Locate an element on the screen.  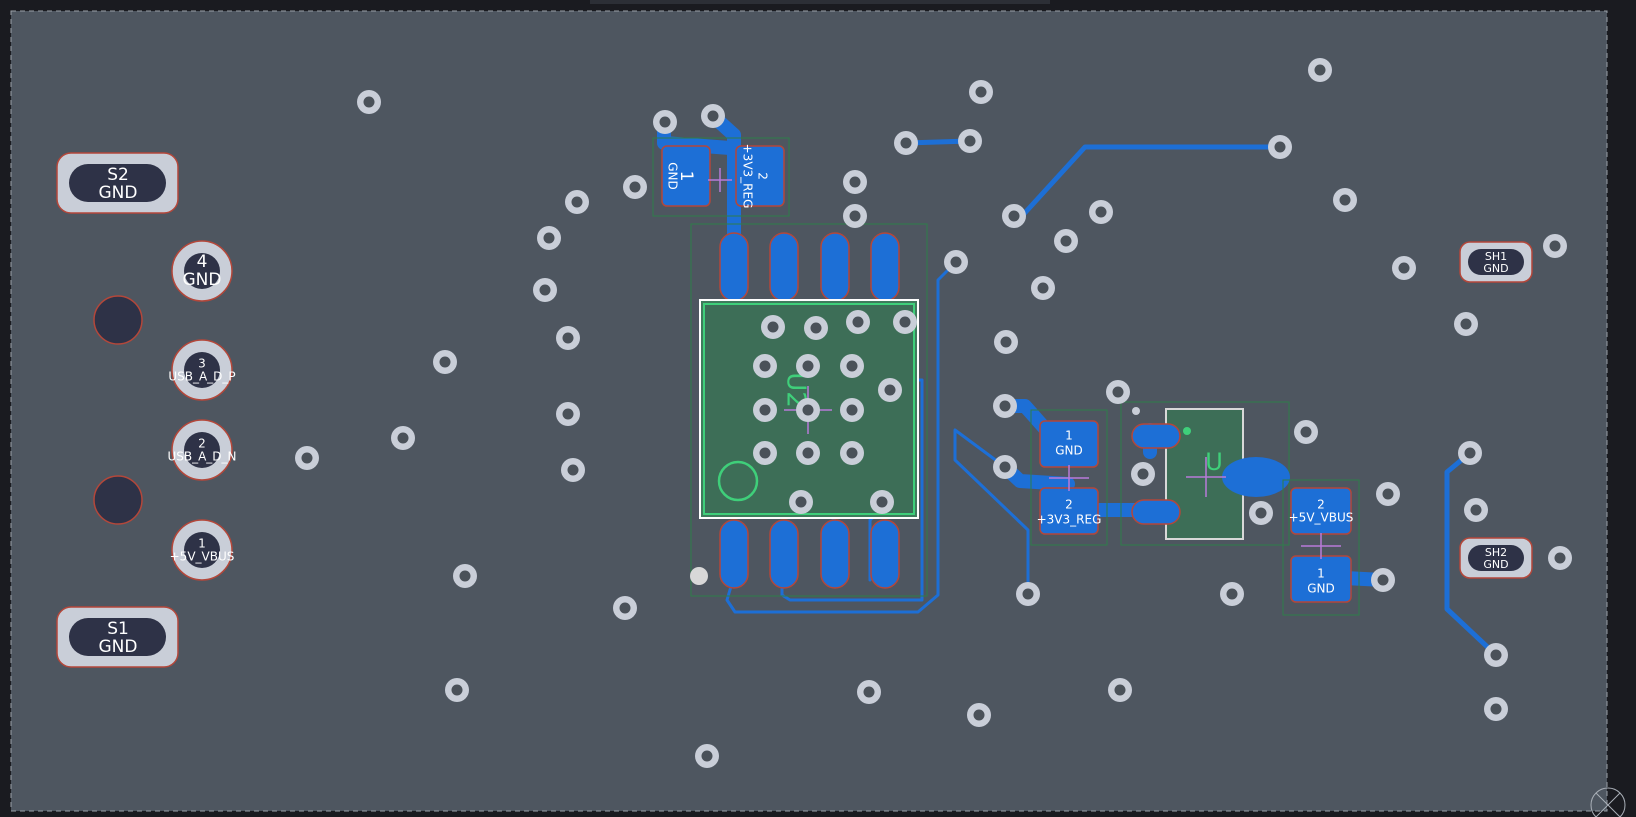
shield-pad-sh1: SH1 GND is located at coordinates (1496, 262).